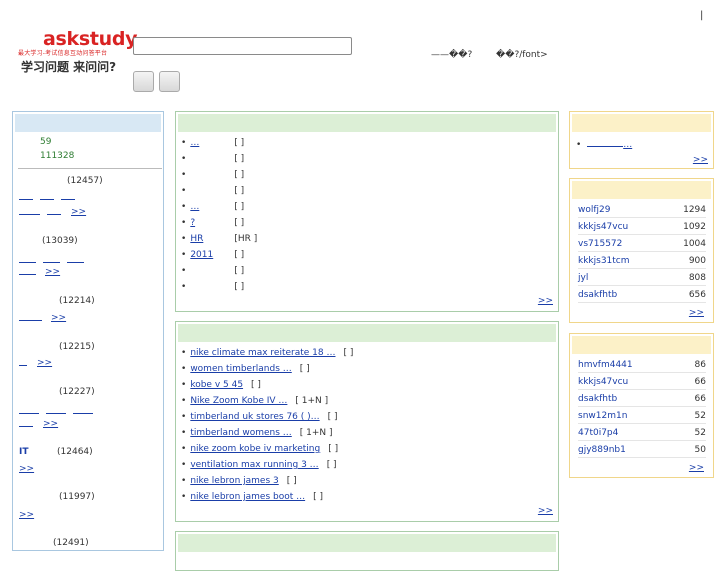 The width and height of the screenshot is (727, 571). What do you see at coordinates (545, 301) in the screenshot?
I see `latest-questions-more: >>` at bounding box center [545, 301].